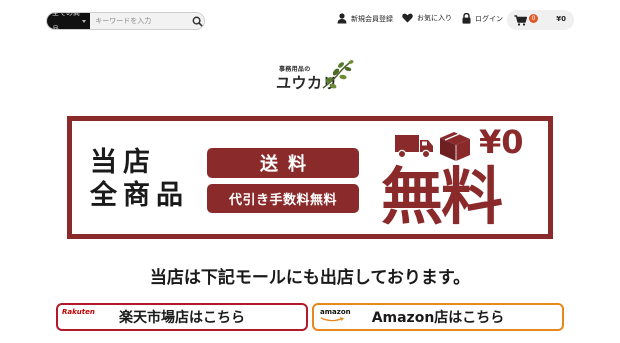  What do you see at coordinates (561, 19) in the screenshot?
I see `cart-total: ¥0` at bounding box center [561, 19].